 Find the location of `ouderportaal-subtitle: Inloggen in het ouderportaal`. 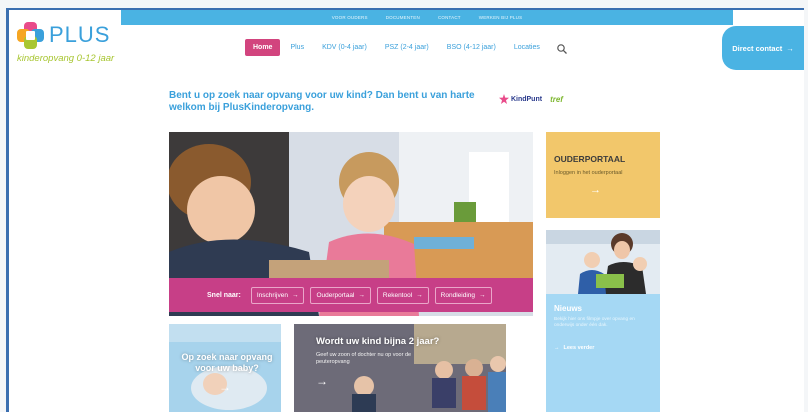

ouderportaal-subtitle: Inloggen in het ouderportaal is located at coordinates (588, 173).